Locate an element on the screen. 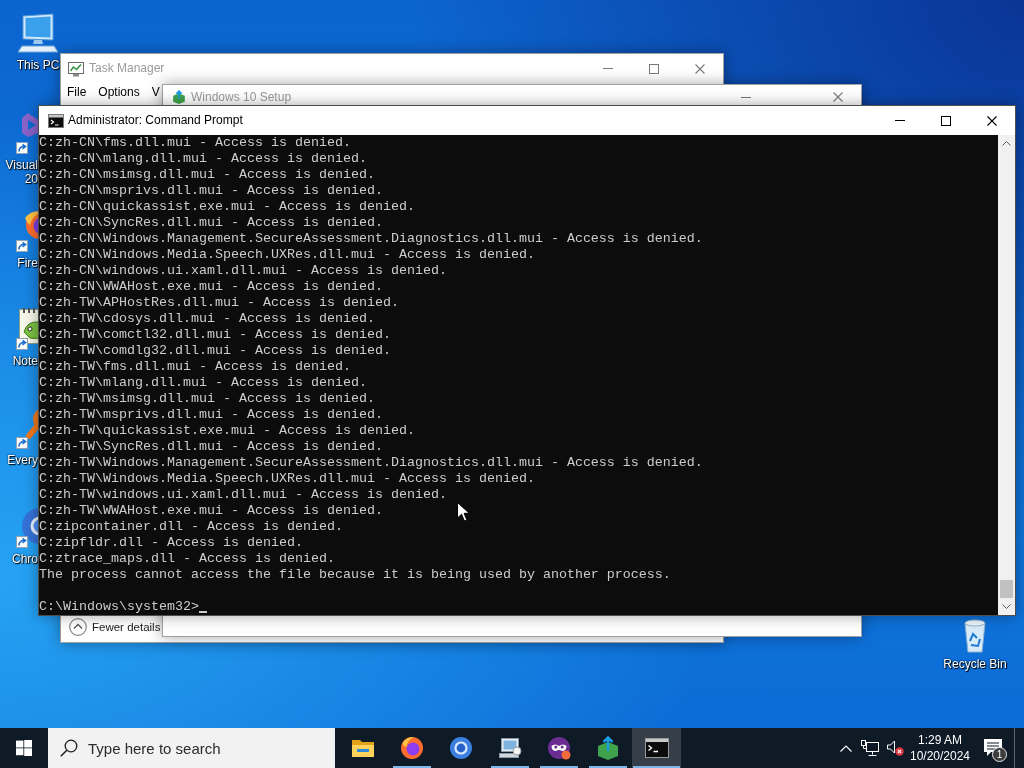  muted-speaker-icon is located at coordinates (895, 748).